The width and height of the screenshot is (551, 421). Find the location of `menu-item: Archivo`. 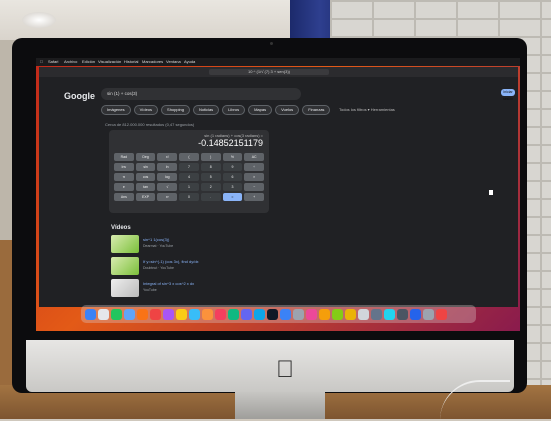

menu-item: Archivo is located at coordinates (70, 61).